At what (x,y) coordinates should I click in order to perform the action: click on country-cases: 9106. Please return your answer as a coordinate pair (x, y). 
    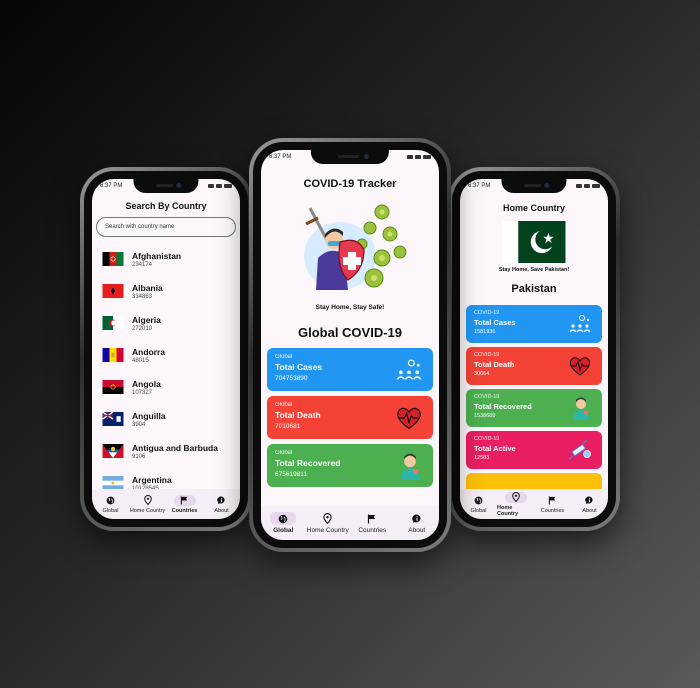
    Looking at the image, I should click on (139, 456).